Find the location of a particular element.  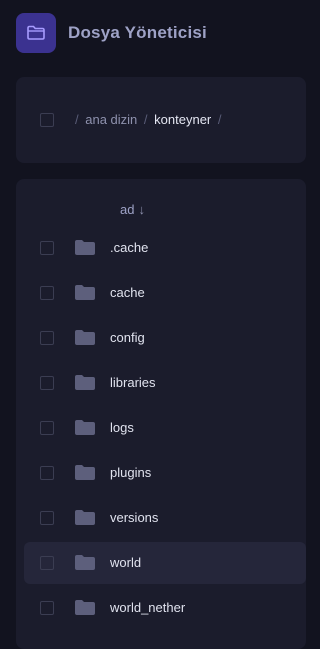

breadcrumb-item-current: konteyner is located at coordinates (182, 119).